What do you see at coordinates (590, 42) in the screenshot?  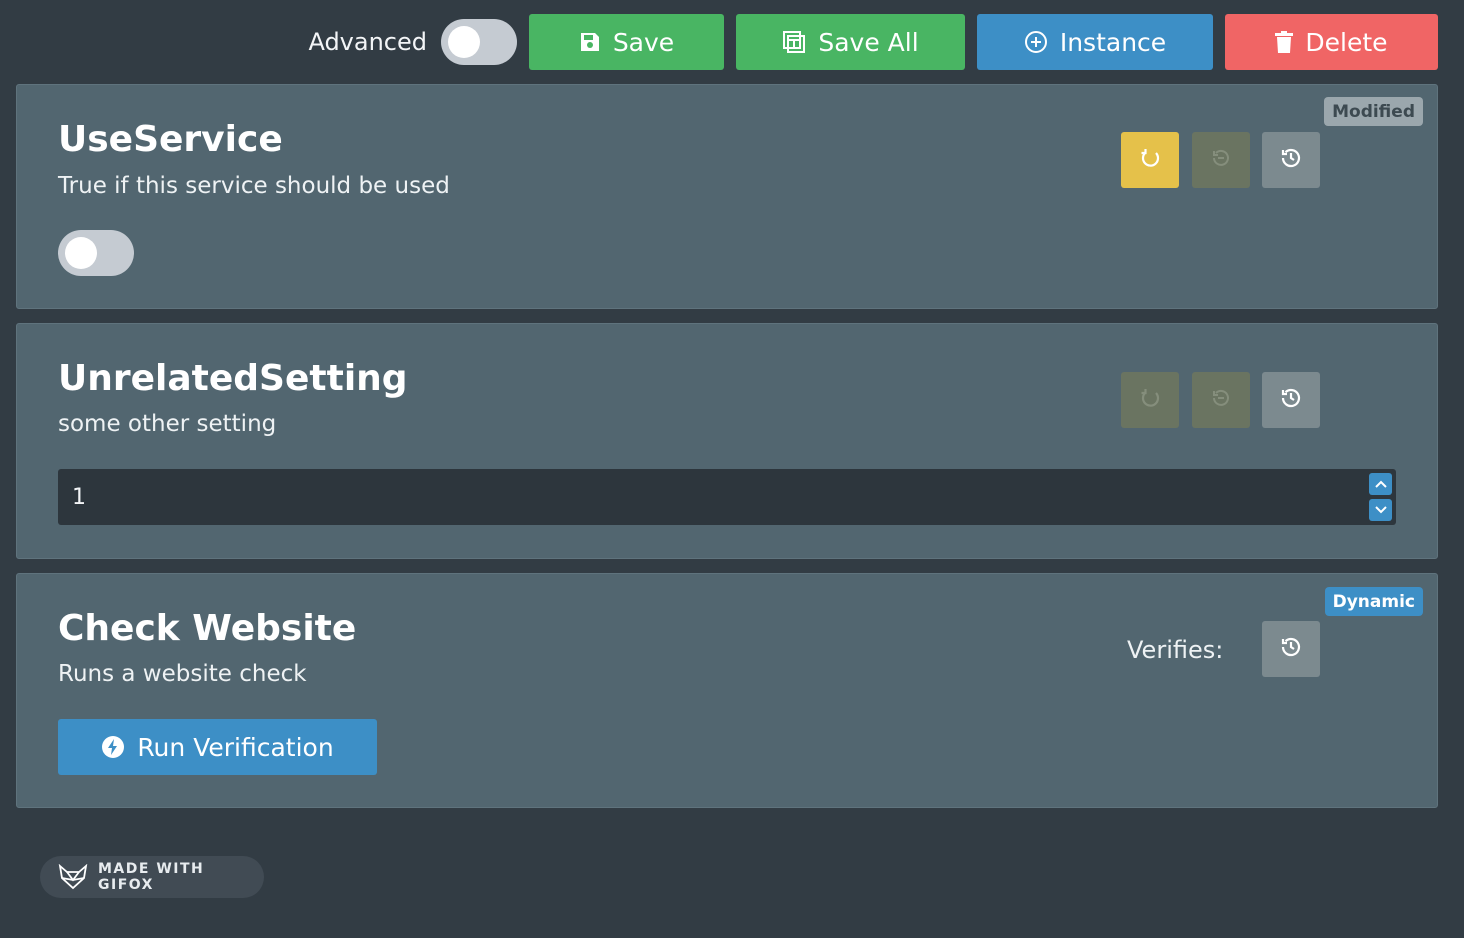 I see `save-icon` at bounding box center [590, 42].